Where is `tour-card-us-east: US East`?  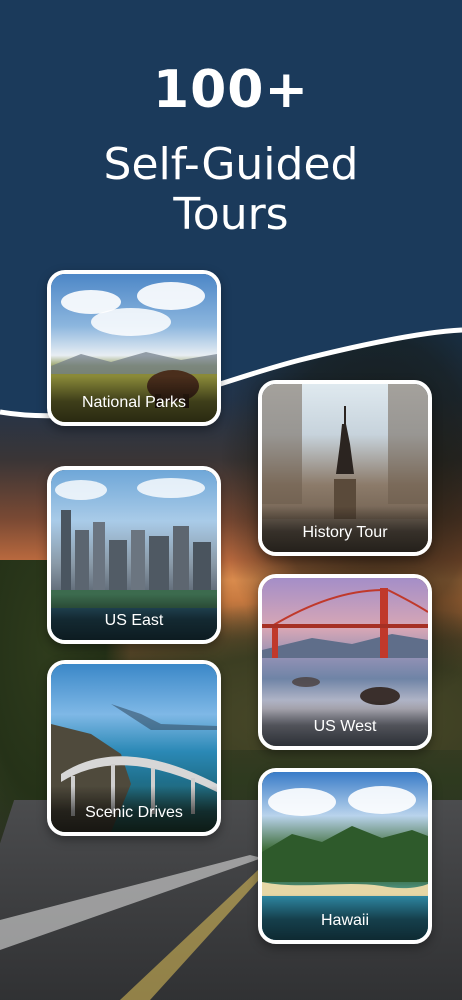
tour-card-us-east: US East is located at coordinates (134, 555).